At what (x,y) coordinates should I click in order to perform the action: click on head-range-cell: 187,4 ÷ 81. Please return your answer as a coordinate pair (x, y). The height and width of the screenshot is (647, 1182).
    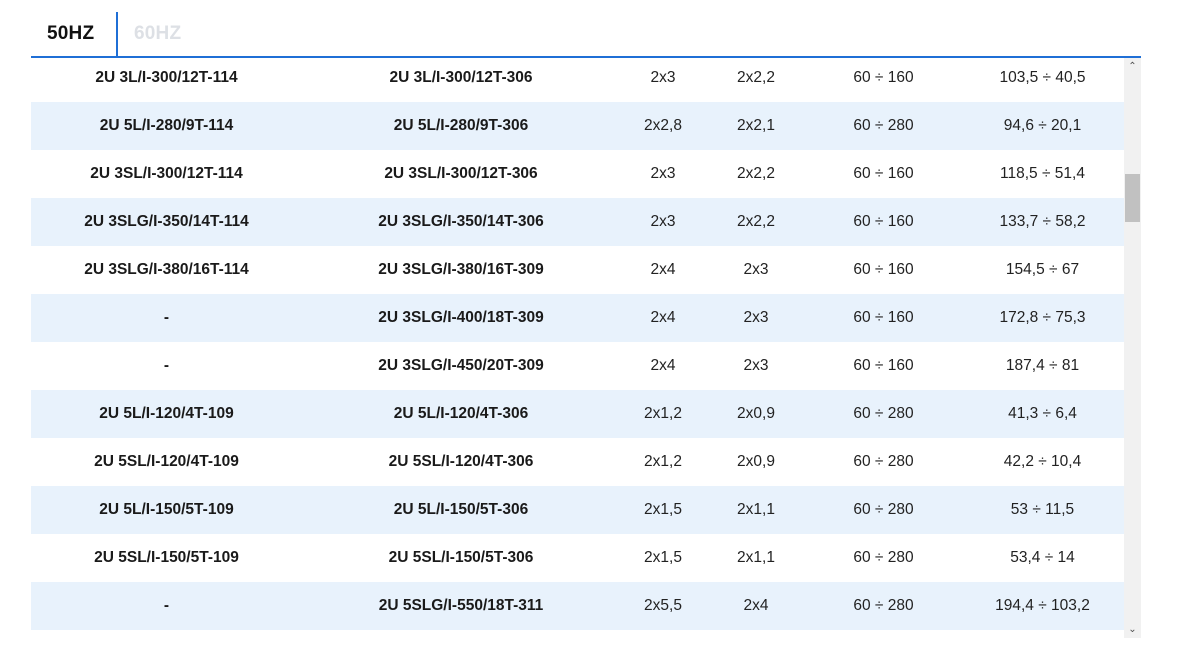
    Looking at the image, I should click on (1042, 365).